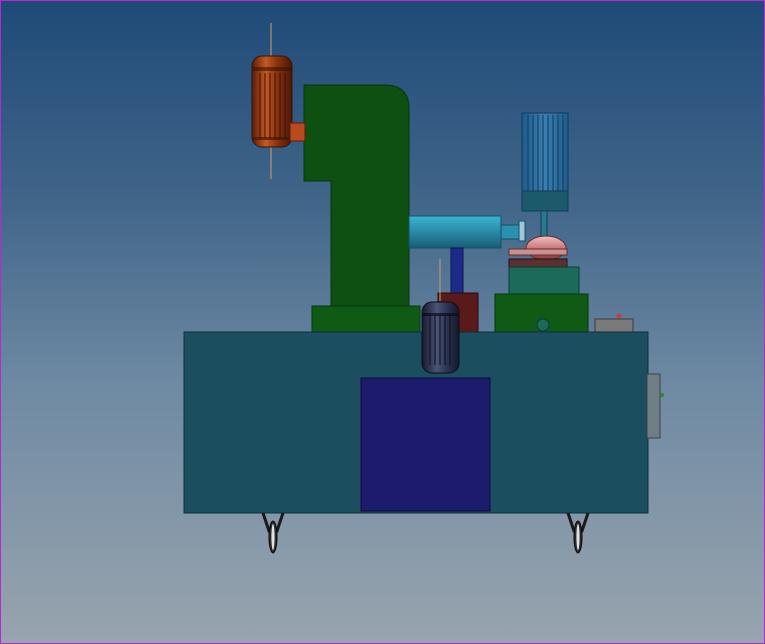 This screenshot has width=765, height=644. I want to click on column-foot, so click(366, 319).